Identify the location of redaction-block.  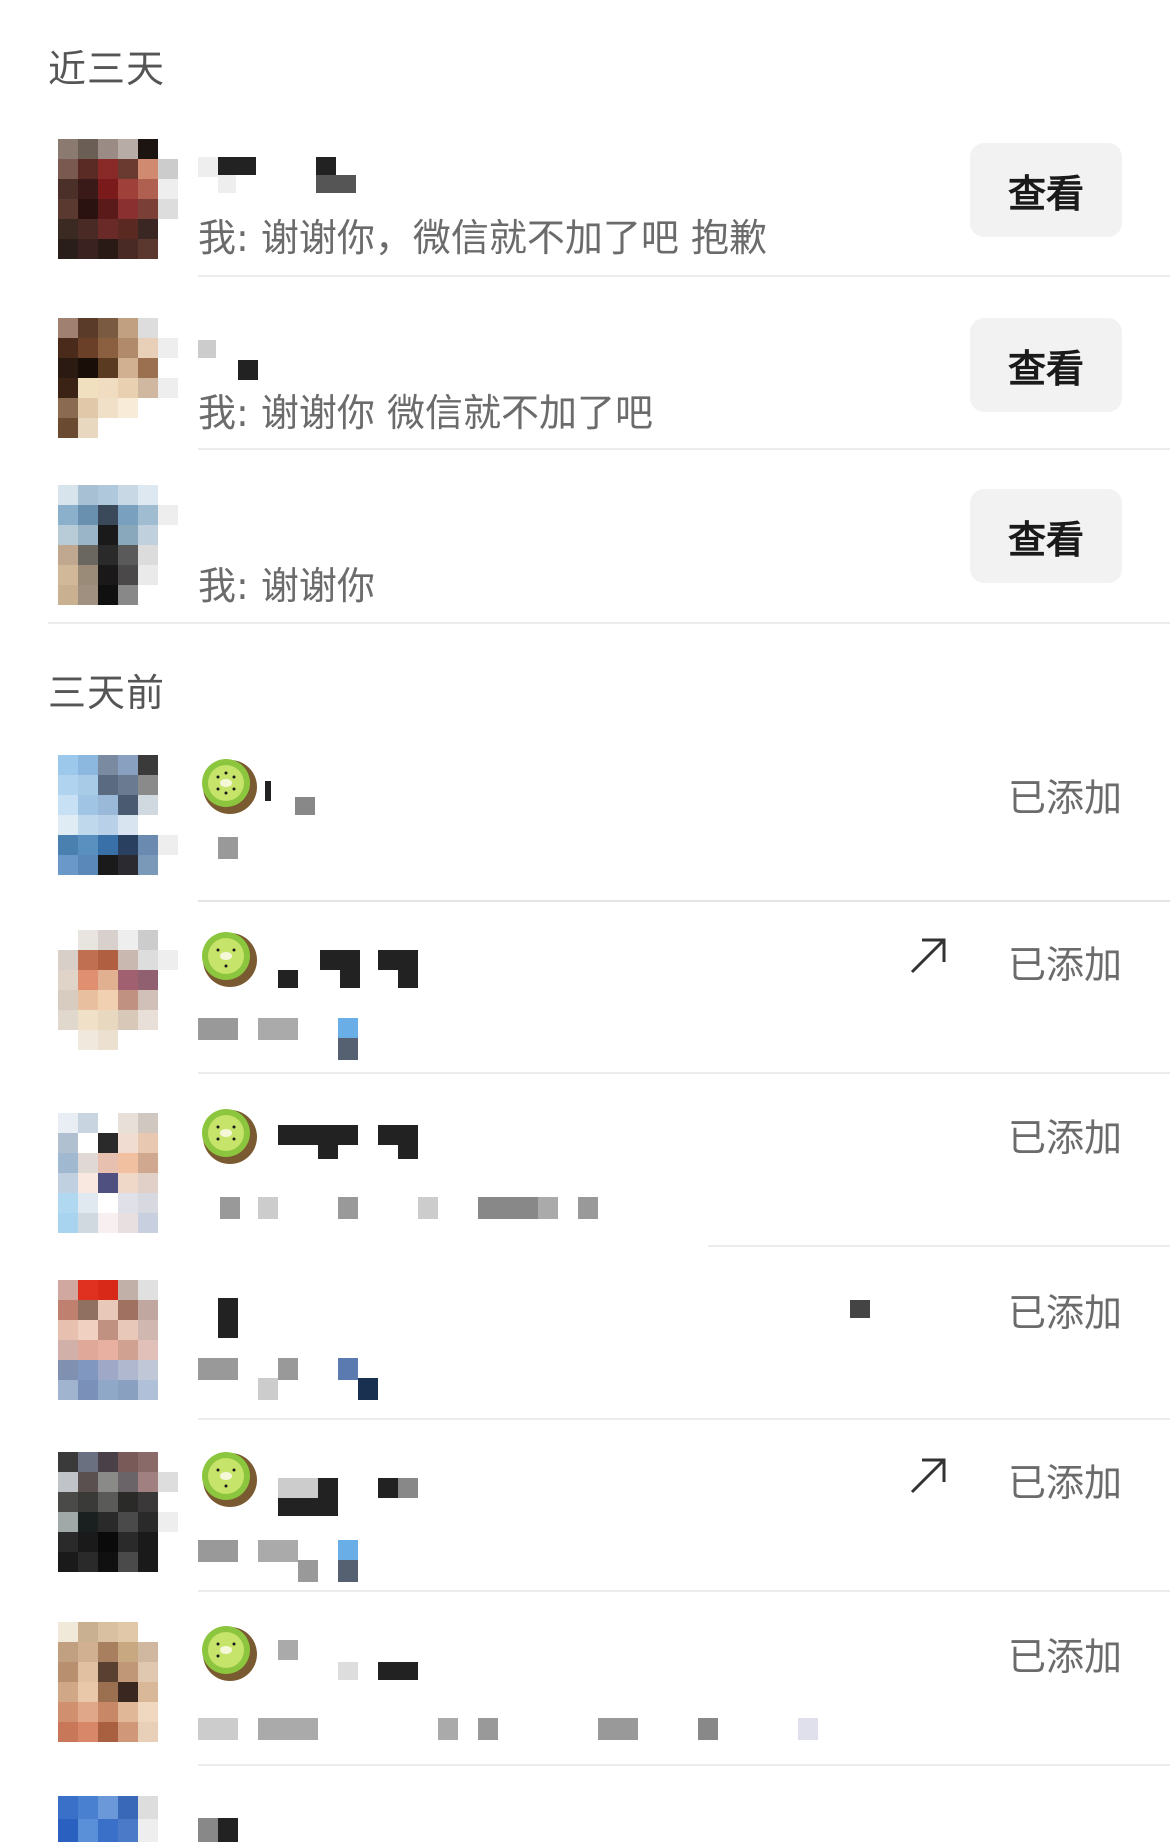
(860, 1309).